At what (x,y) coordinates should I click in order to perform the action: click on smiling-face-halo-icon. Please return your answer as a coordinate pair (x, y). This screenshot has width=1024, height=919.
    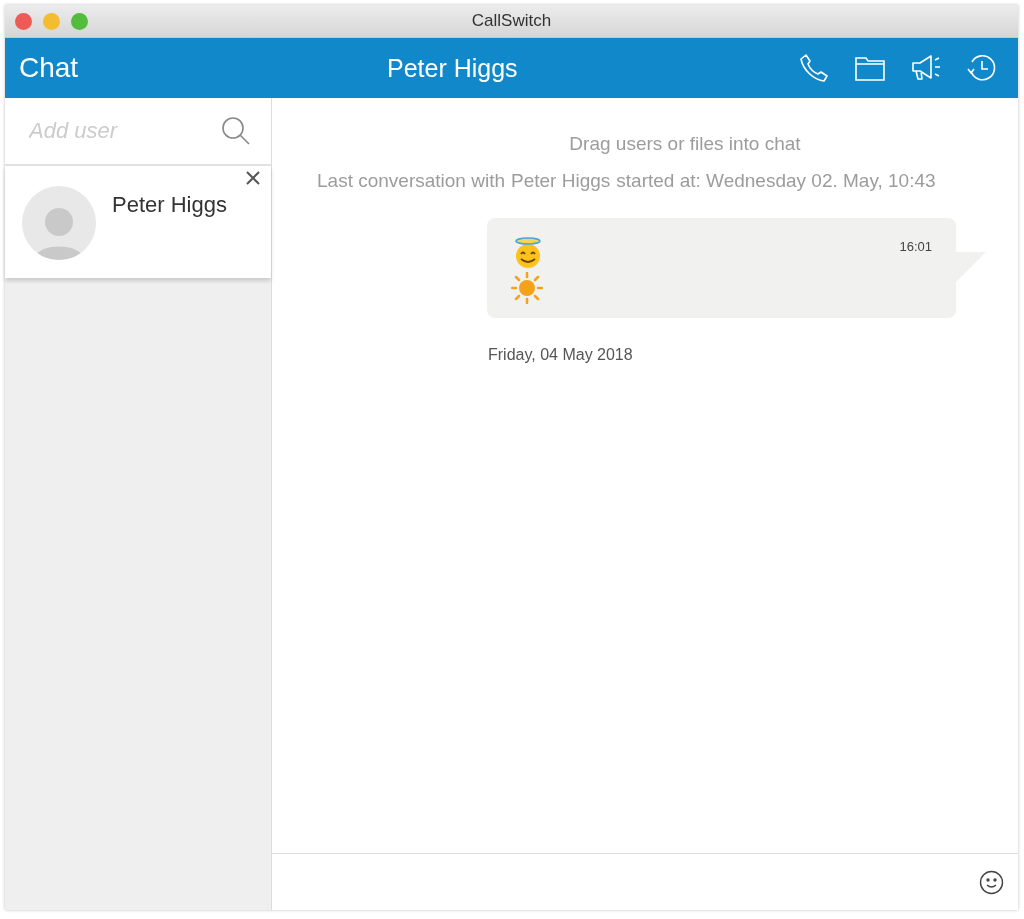
    Looking at the image, I should click on (528, 253).